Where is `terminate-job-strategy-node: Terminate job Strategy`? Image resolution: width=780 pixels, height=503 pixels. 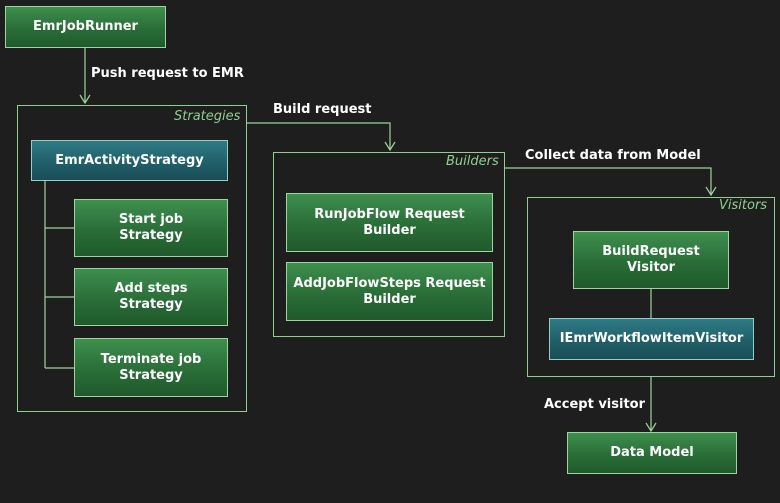
terminate-job-strategy-node: Terminate job Strategy is located at coordinates (151, 367).